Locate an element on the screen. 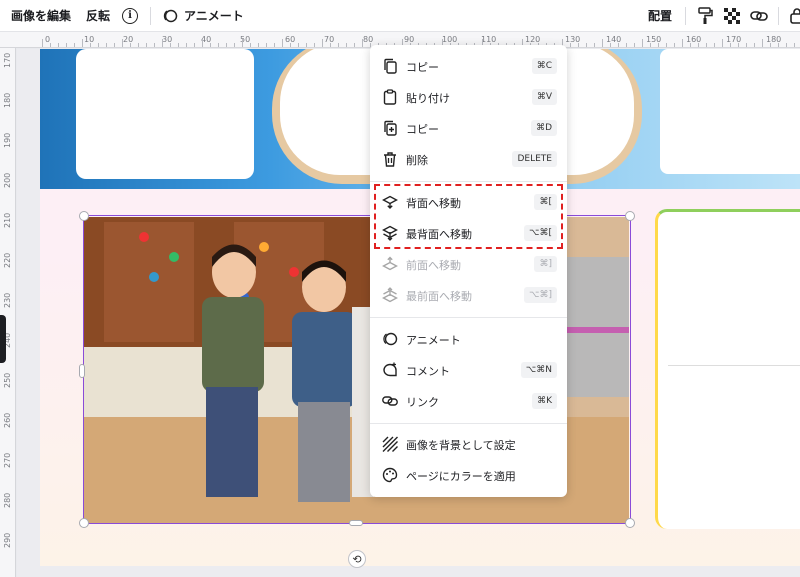 This screenshot has height=577, width=800. info-button: i is located at coordinates (130, 16).